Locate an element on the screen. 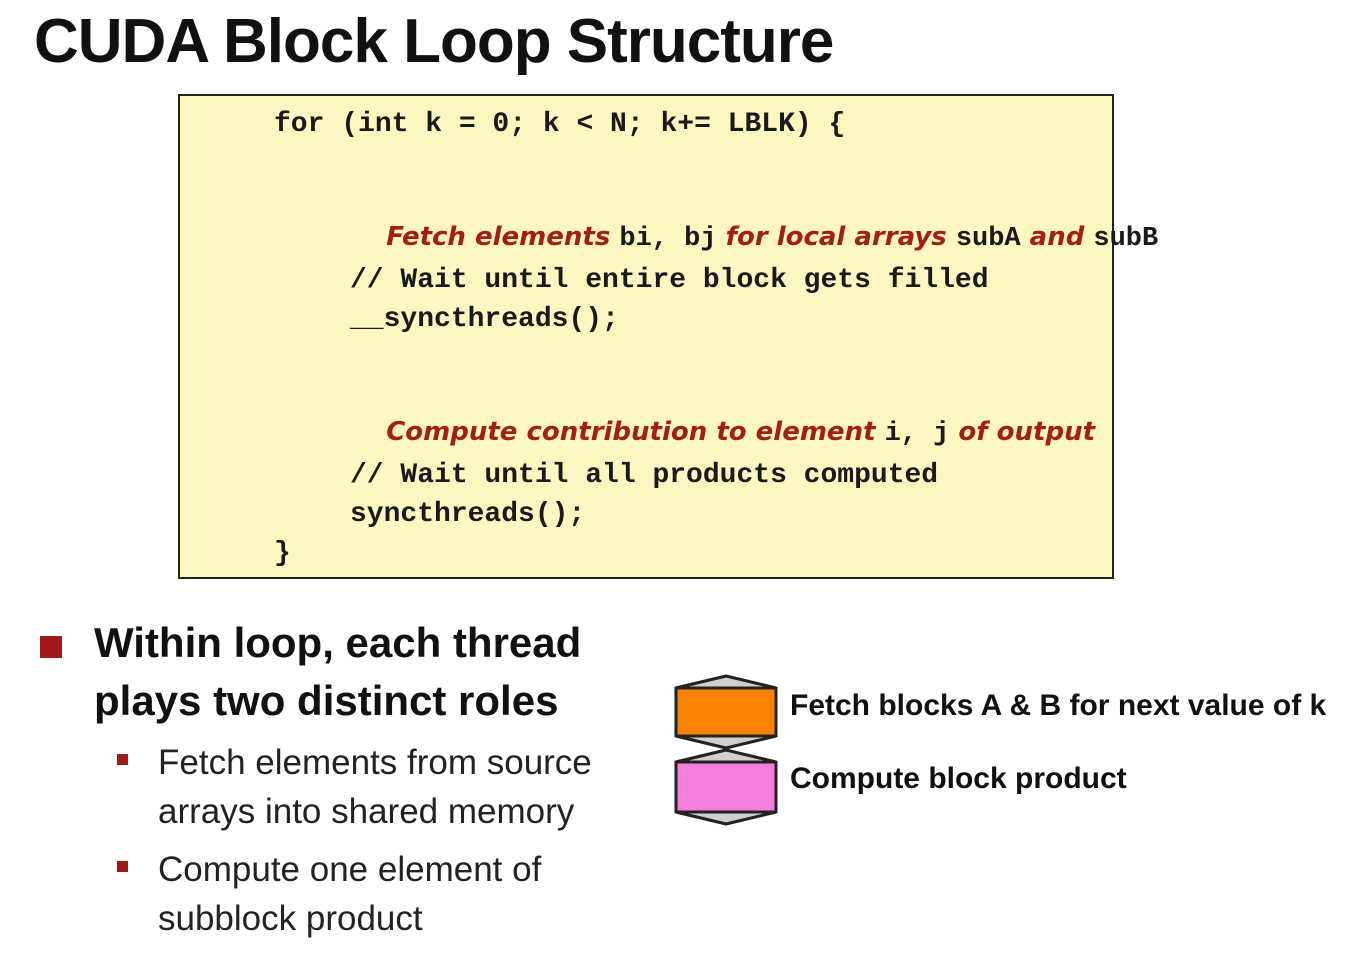 This screenshot has width=1368, height=957. fetch-code-subB: subB is located at coordinates (1126, 239).